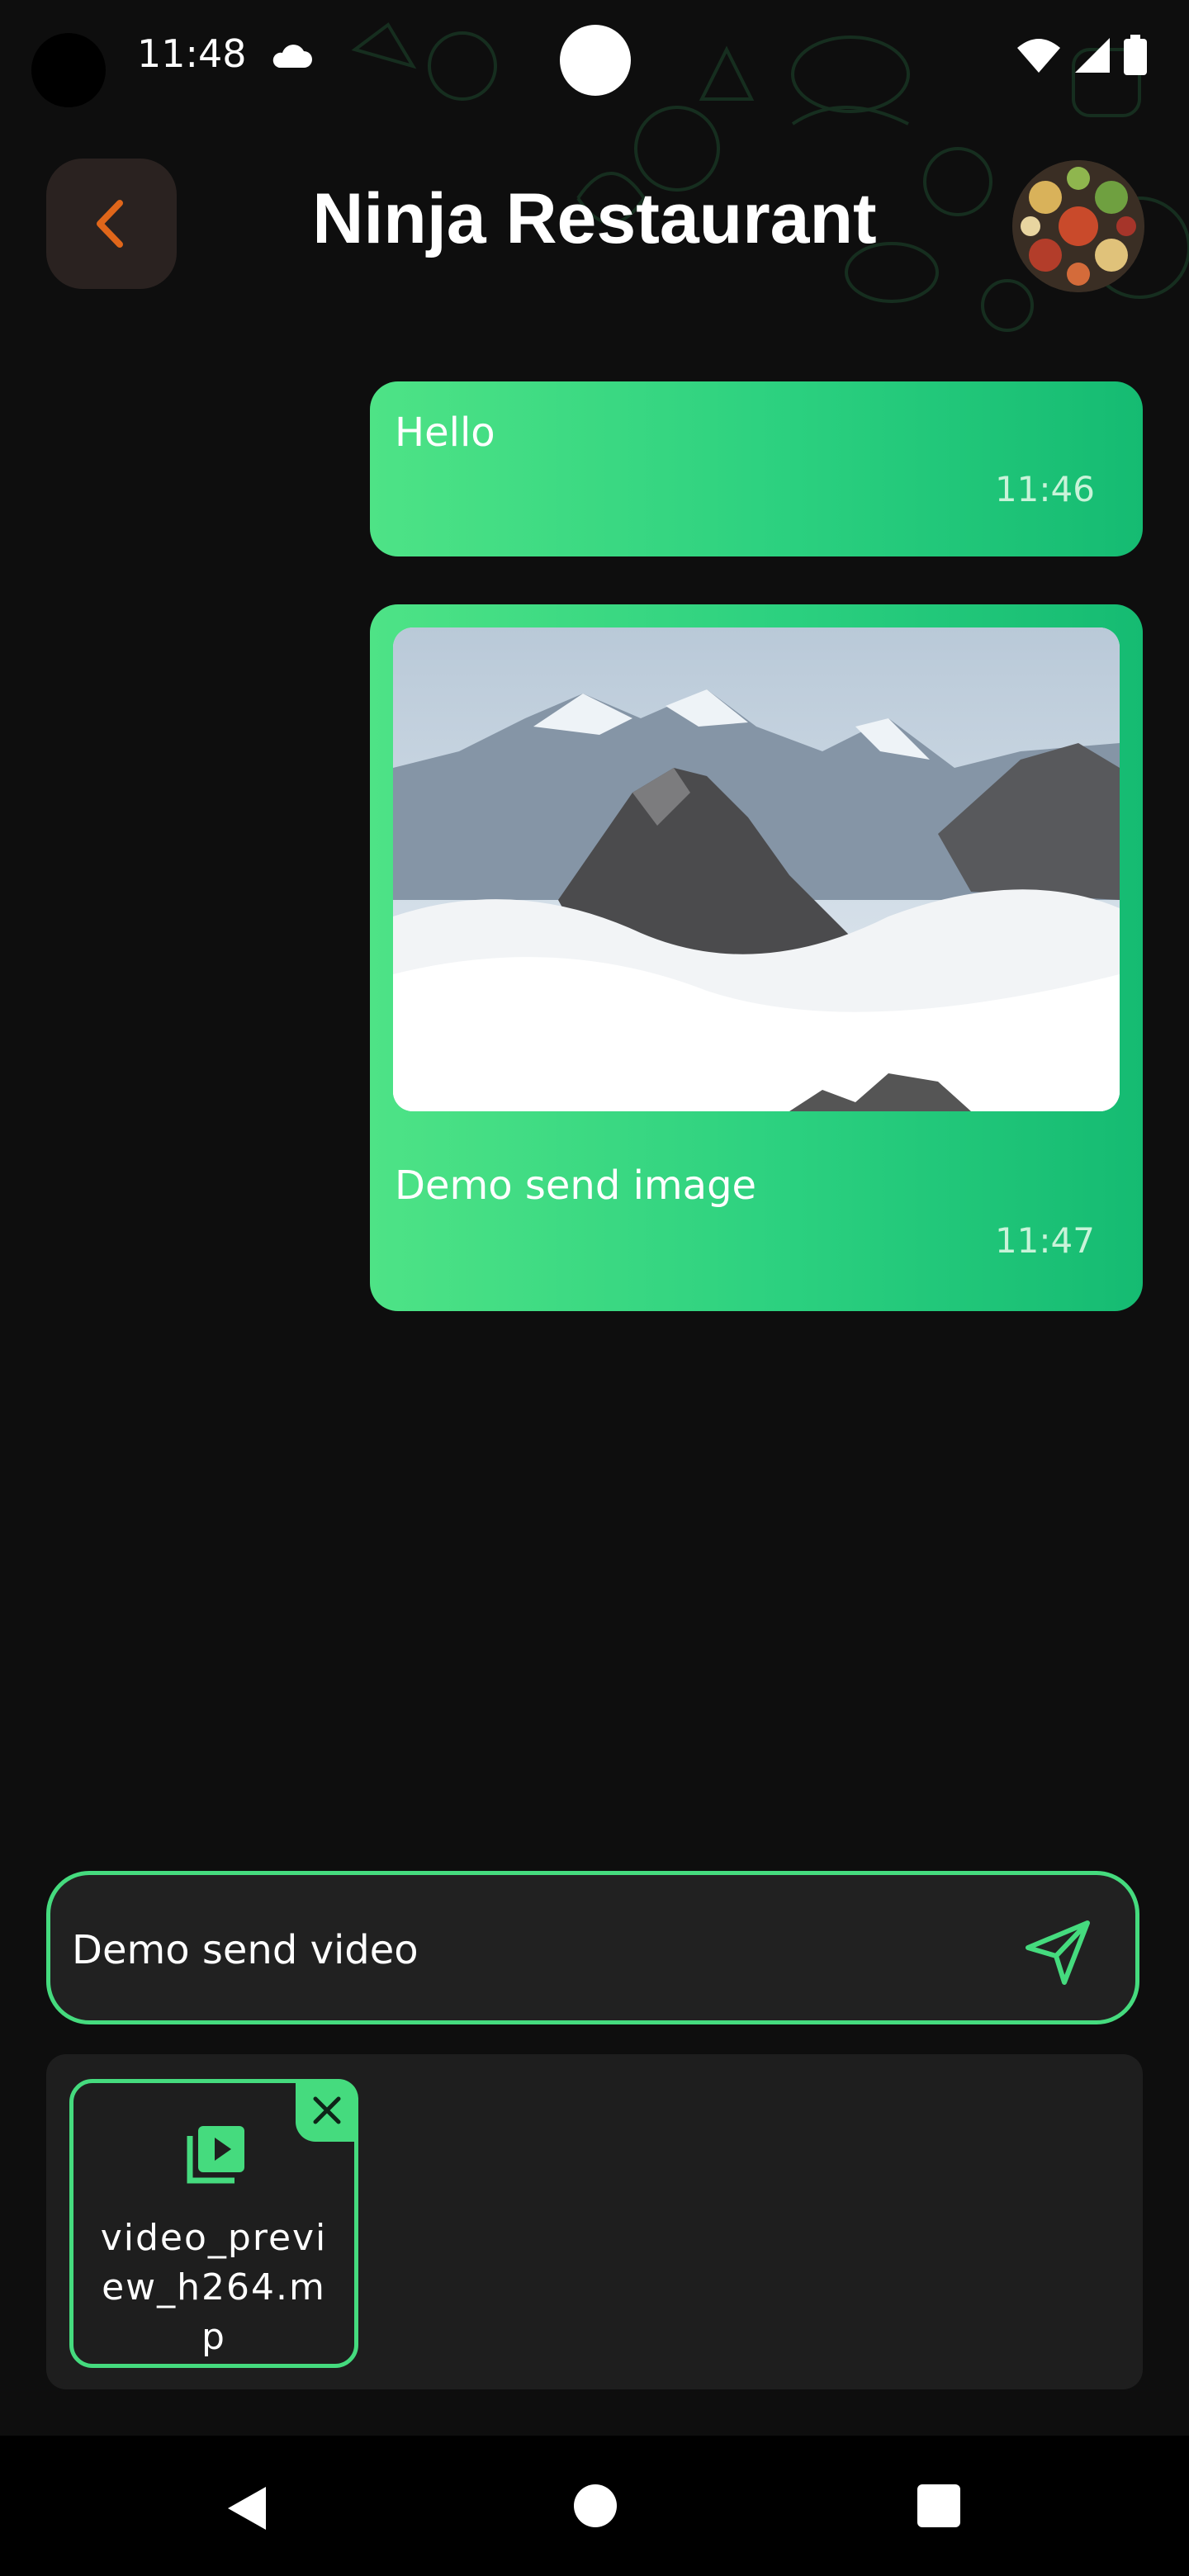 This screenshot has height=2576, width=1189. I want to click on message-time: 11:47, so click(1044, 1240).